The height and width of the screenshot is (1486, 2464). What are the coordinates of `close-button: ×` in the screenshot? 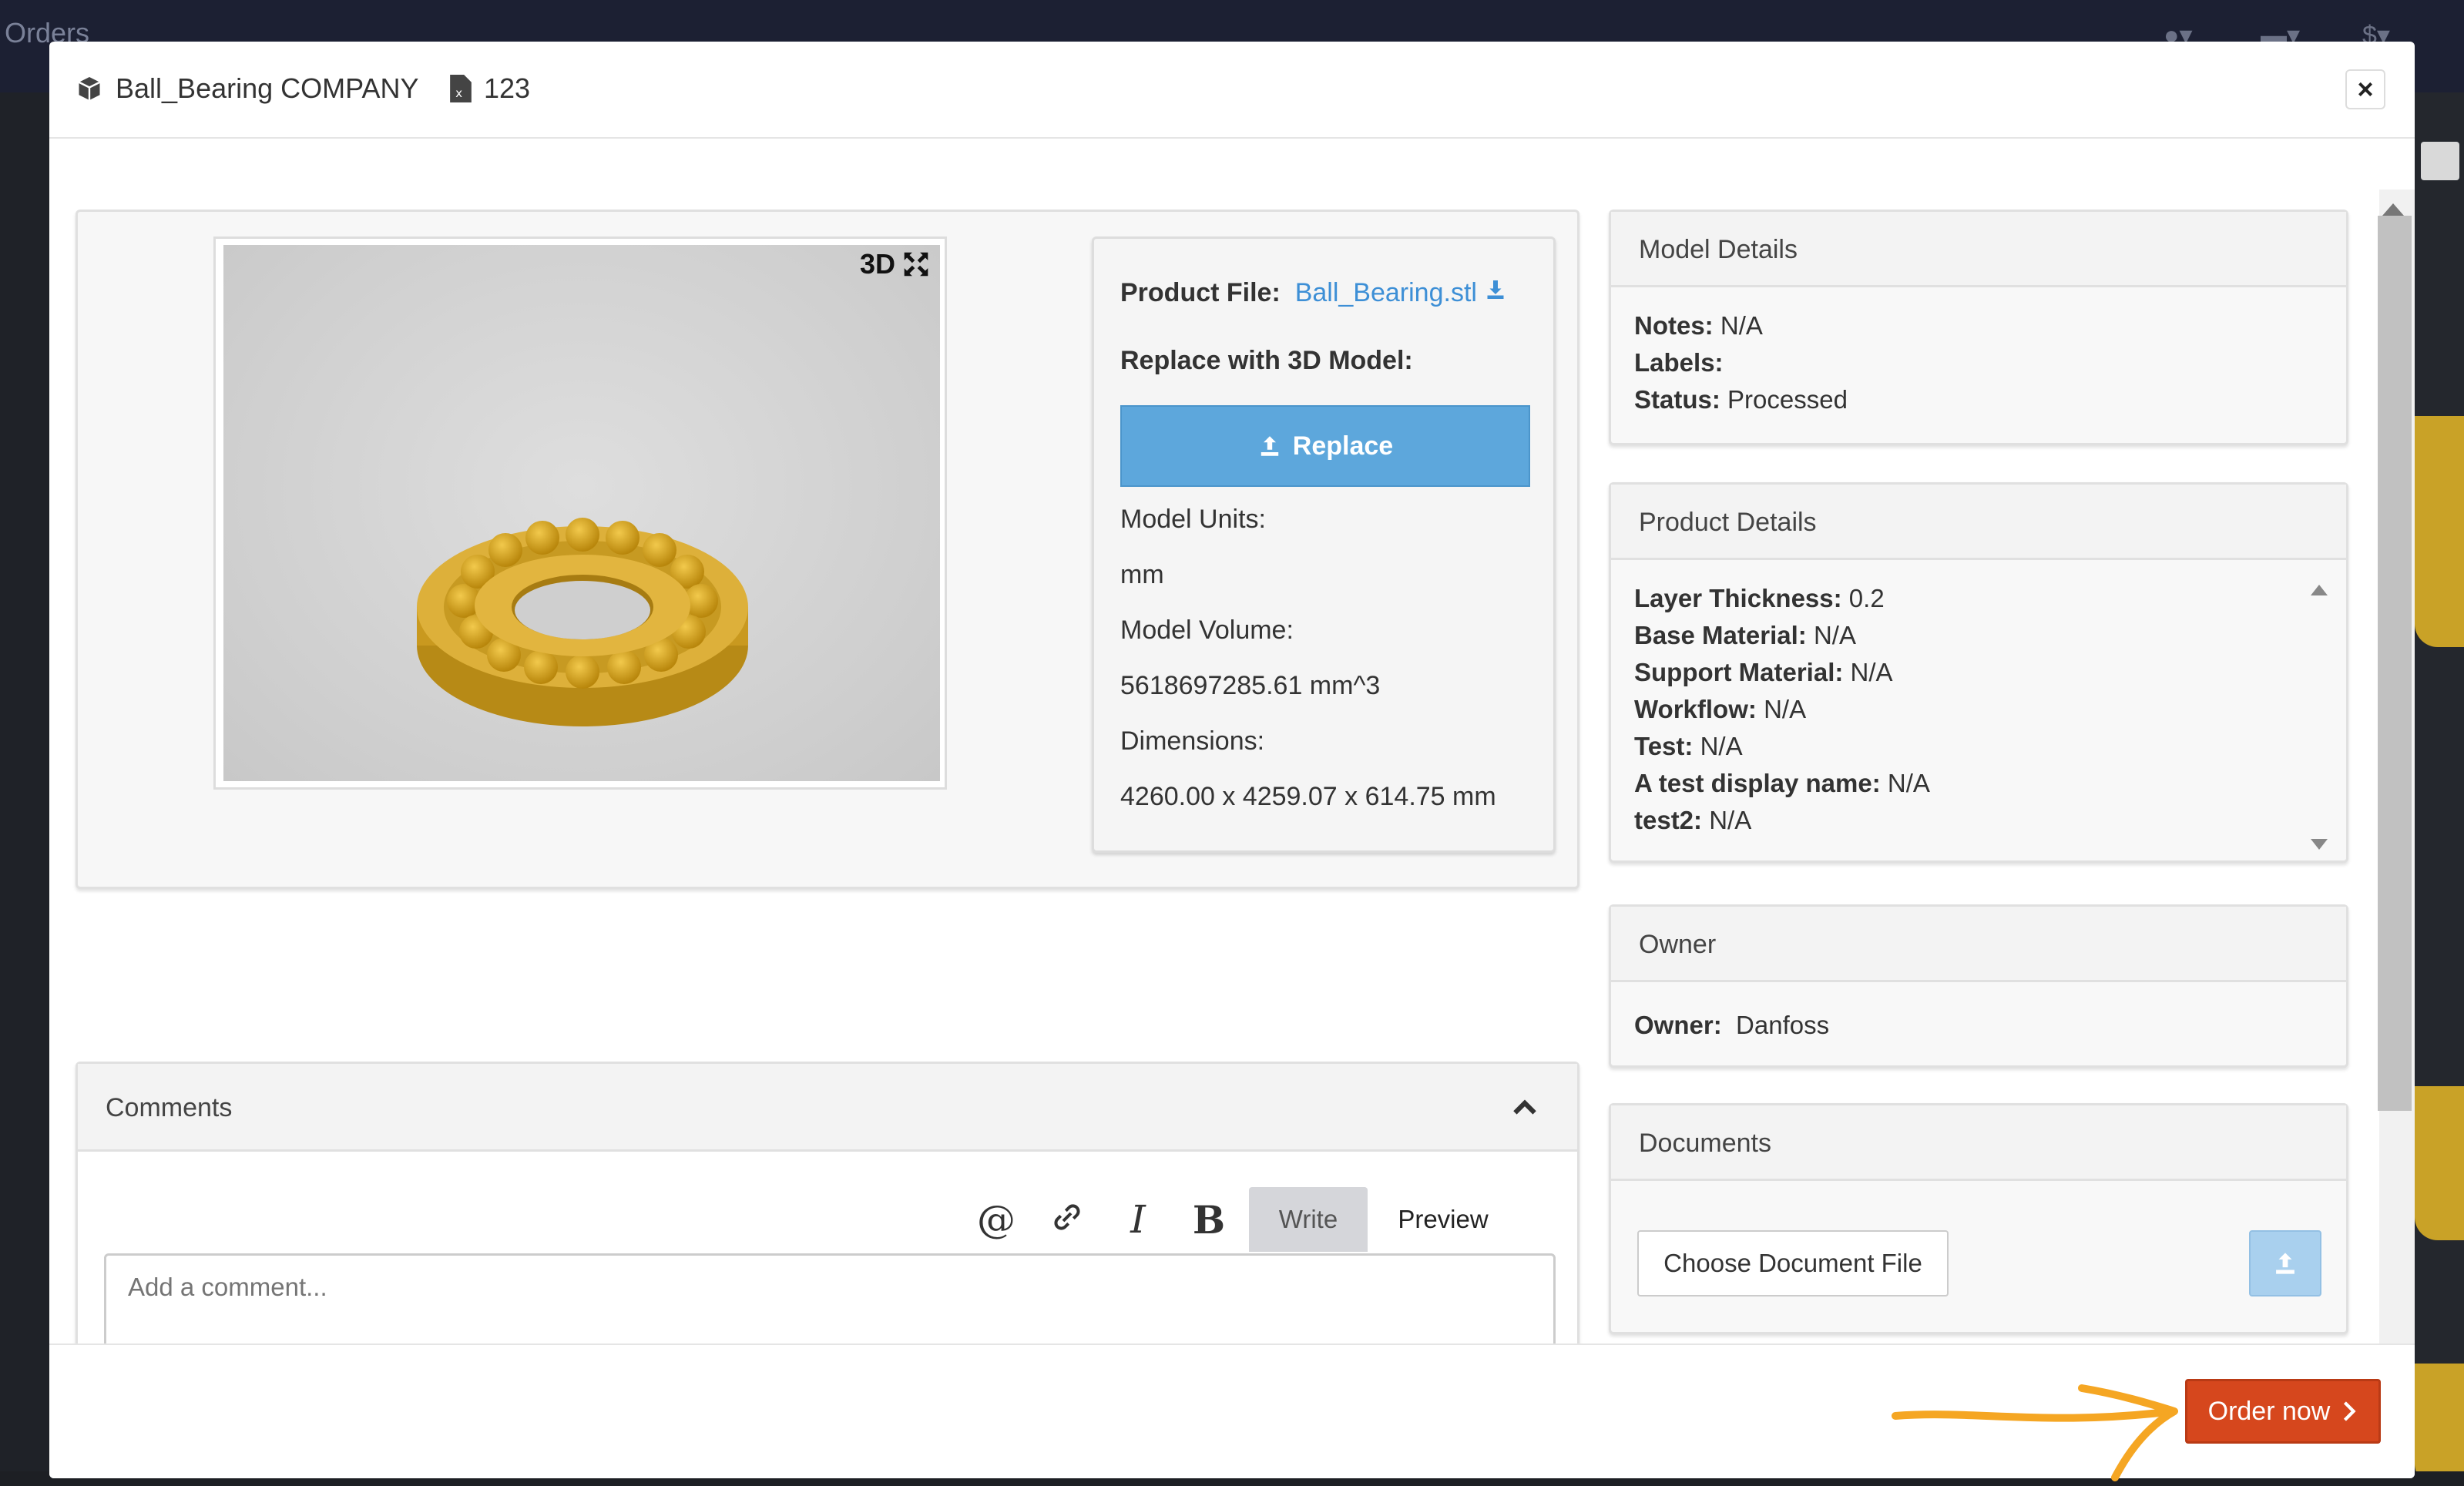 It's located at (2365, 89).